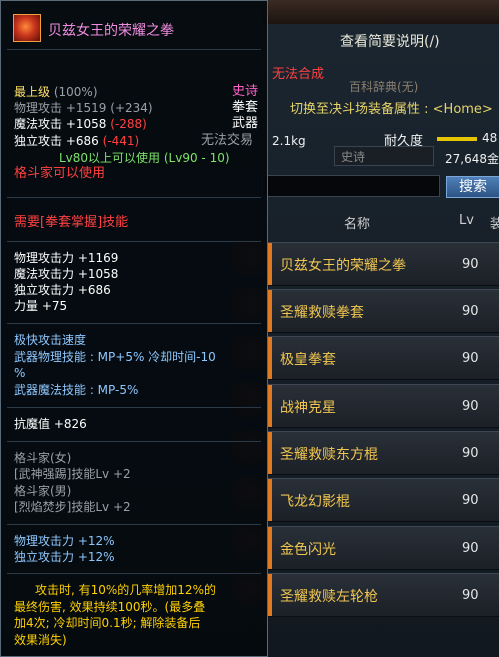  I want to click on column-header-extra: 装, so click(494, 222).